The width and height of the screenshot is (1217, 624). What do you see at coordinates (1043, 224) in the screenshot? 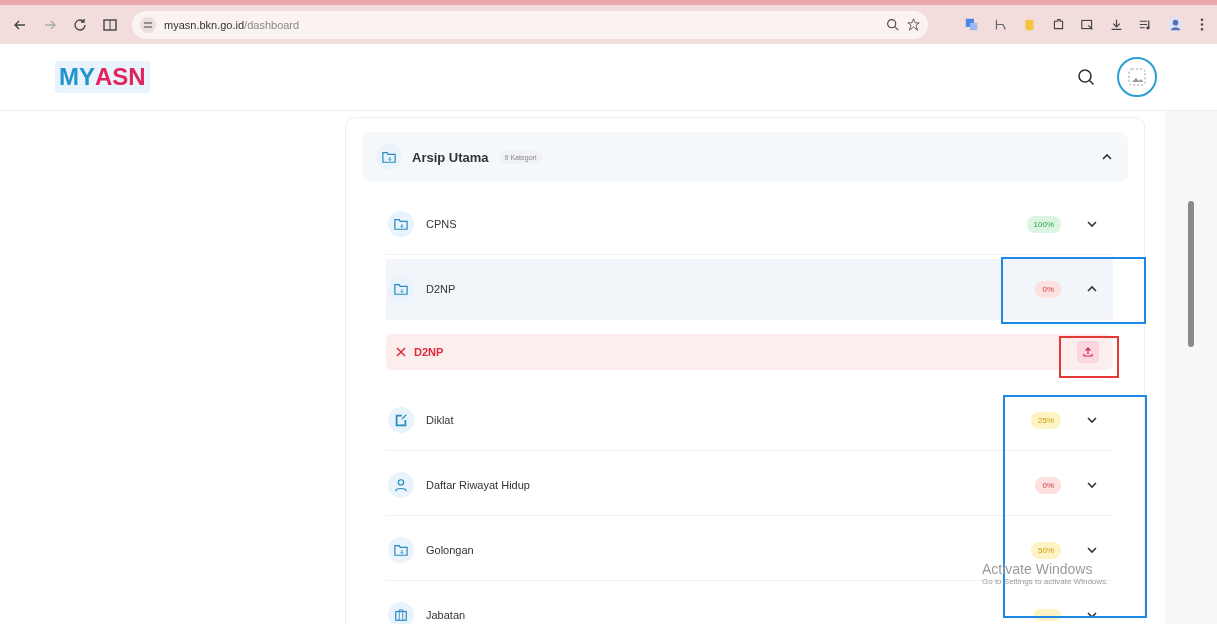
I see `percent-badge: 100%` at bounding box center [1043, 224].